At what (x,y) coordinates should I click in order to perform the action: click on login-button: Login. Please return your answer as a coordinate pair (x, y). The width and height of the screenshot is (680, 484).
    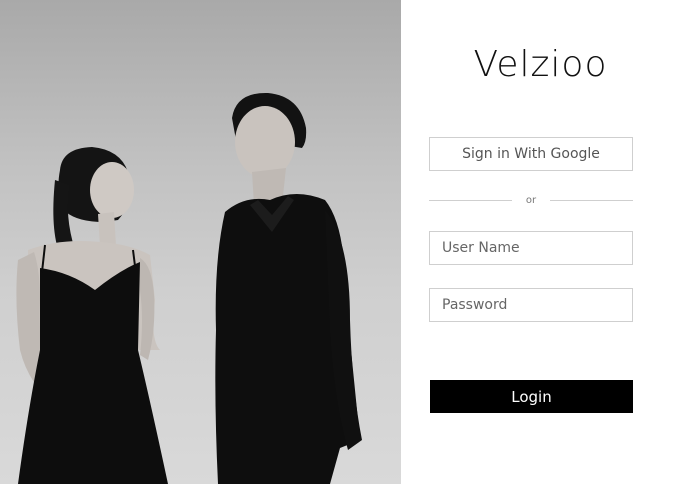
    Looking at the image, I should click on (531, 396).